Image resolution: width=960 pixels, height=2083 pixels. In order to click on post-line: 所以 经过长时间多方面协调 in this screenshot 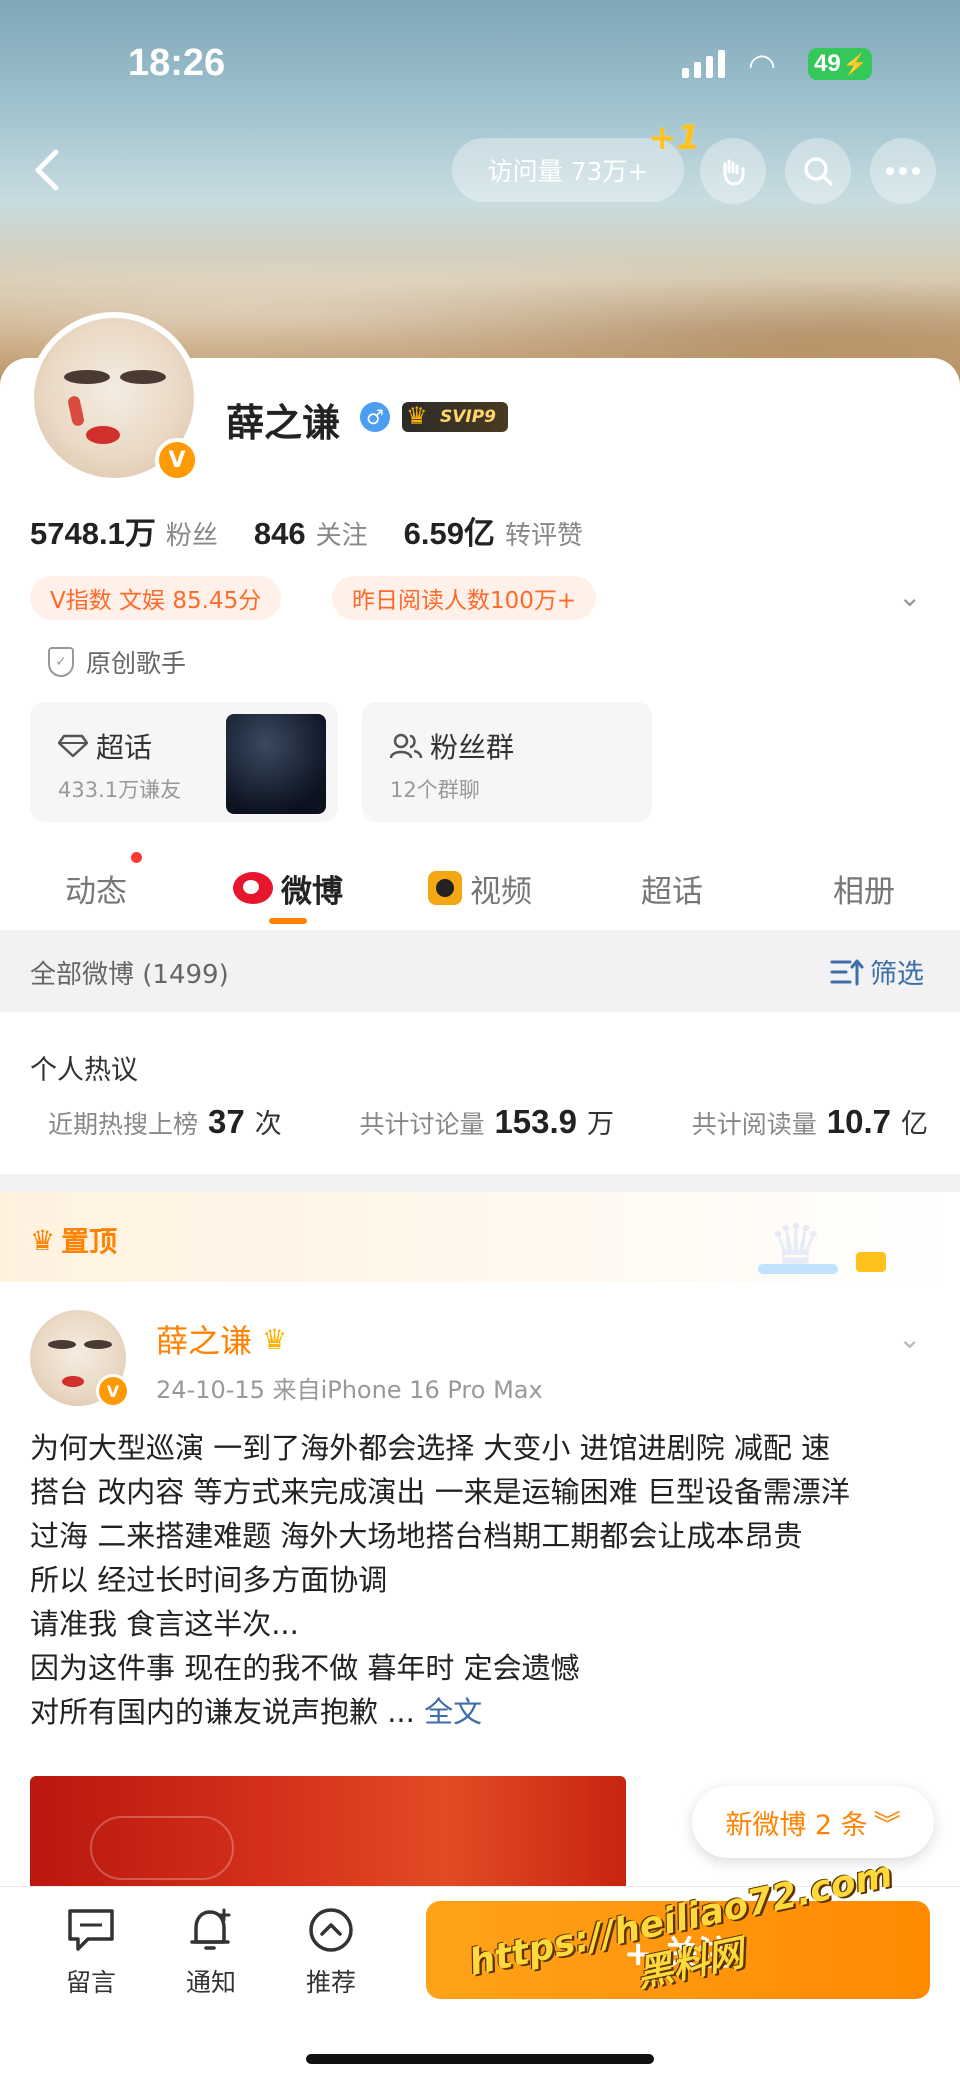, I will do `click(209, 1580)`.